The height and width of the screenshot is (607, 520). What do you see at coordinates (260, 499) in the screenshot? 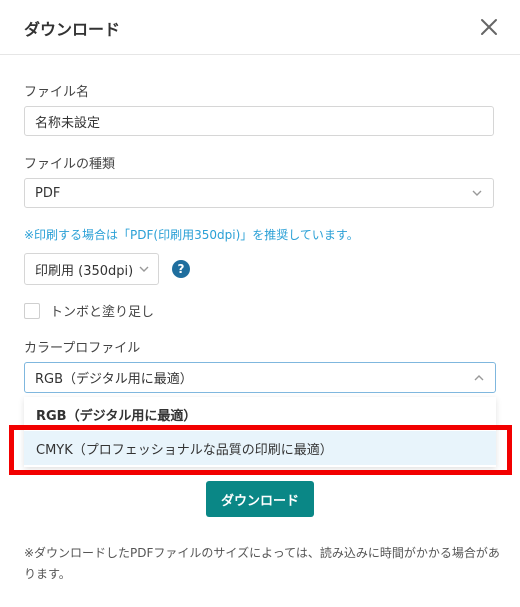
I see `download-button: ダウンロード` at bounding box center [260, 499].